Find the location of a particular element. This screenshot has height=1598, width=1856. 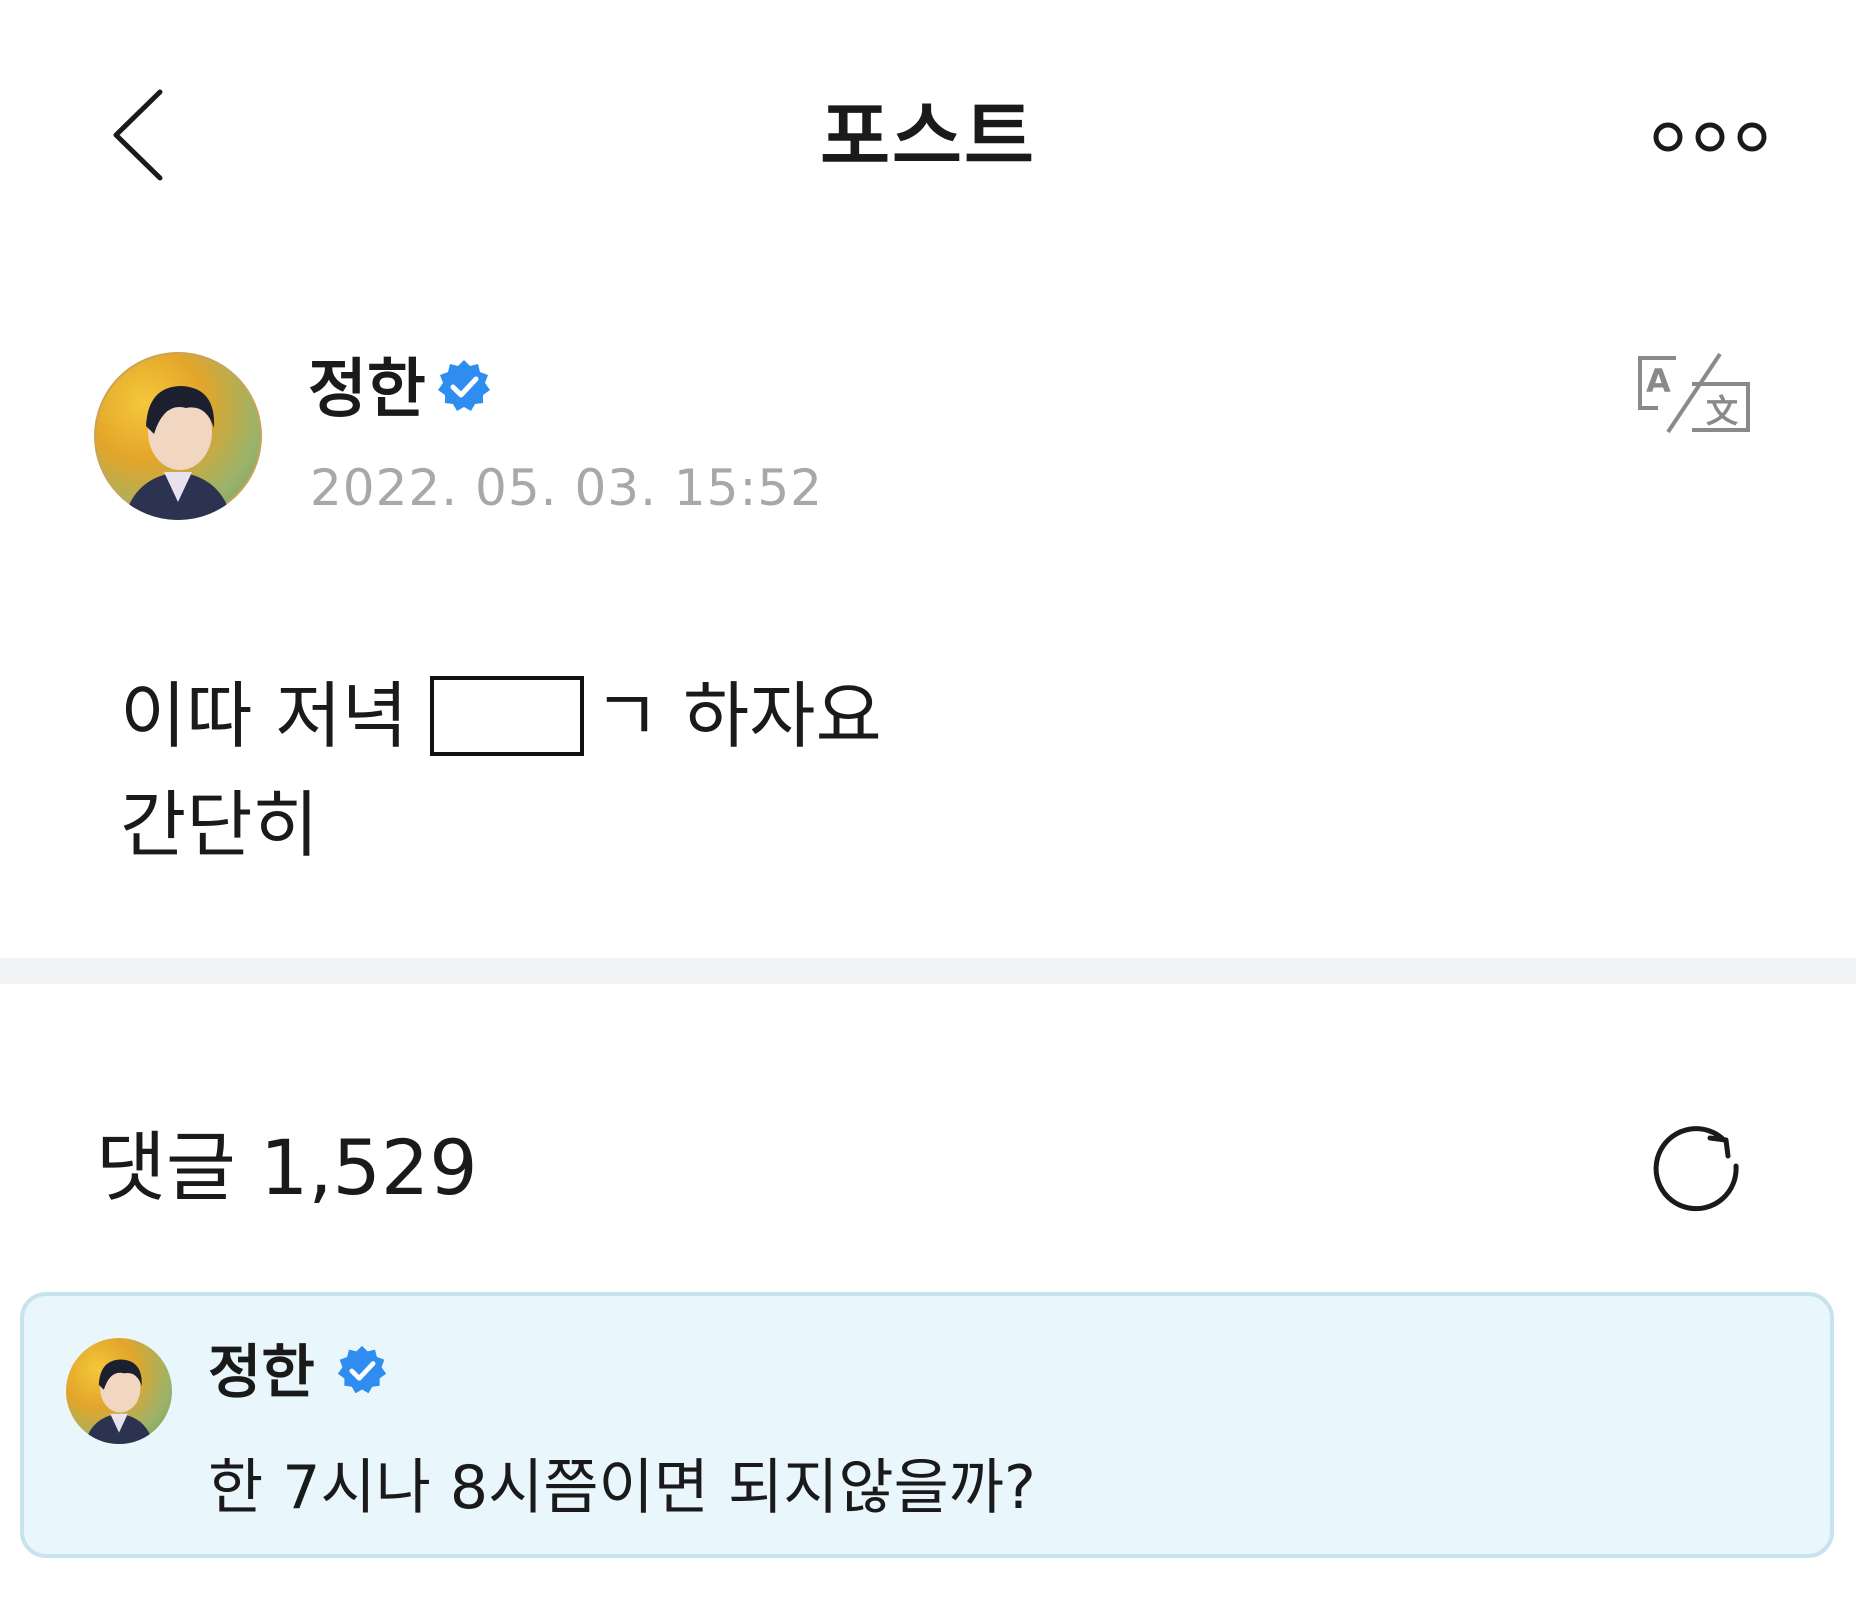

page-title: 포스트 is located at coordinates (928, 136).